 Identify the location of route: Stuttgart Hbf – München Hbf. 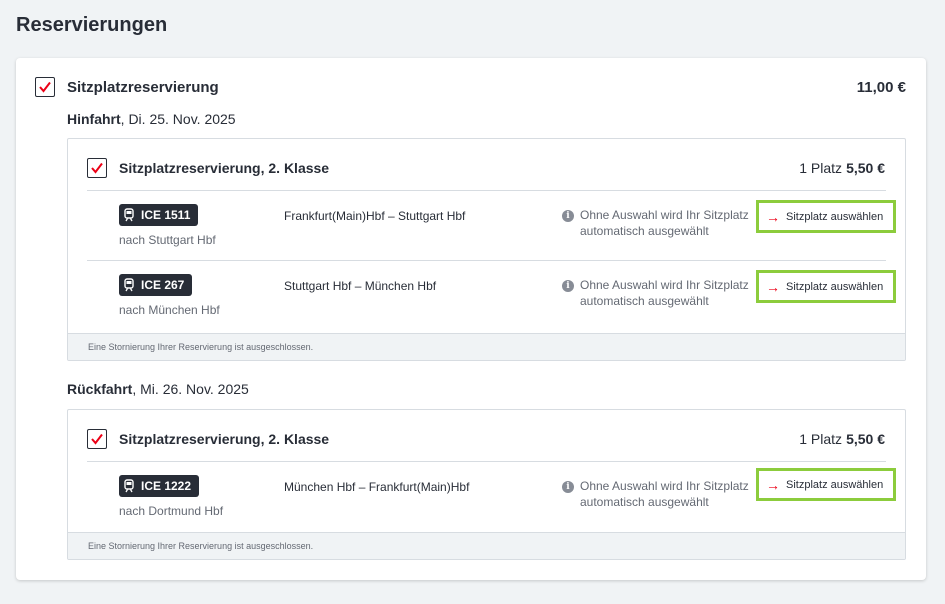
(360, 286).